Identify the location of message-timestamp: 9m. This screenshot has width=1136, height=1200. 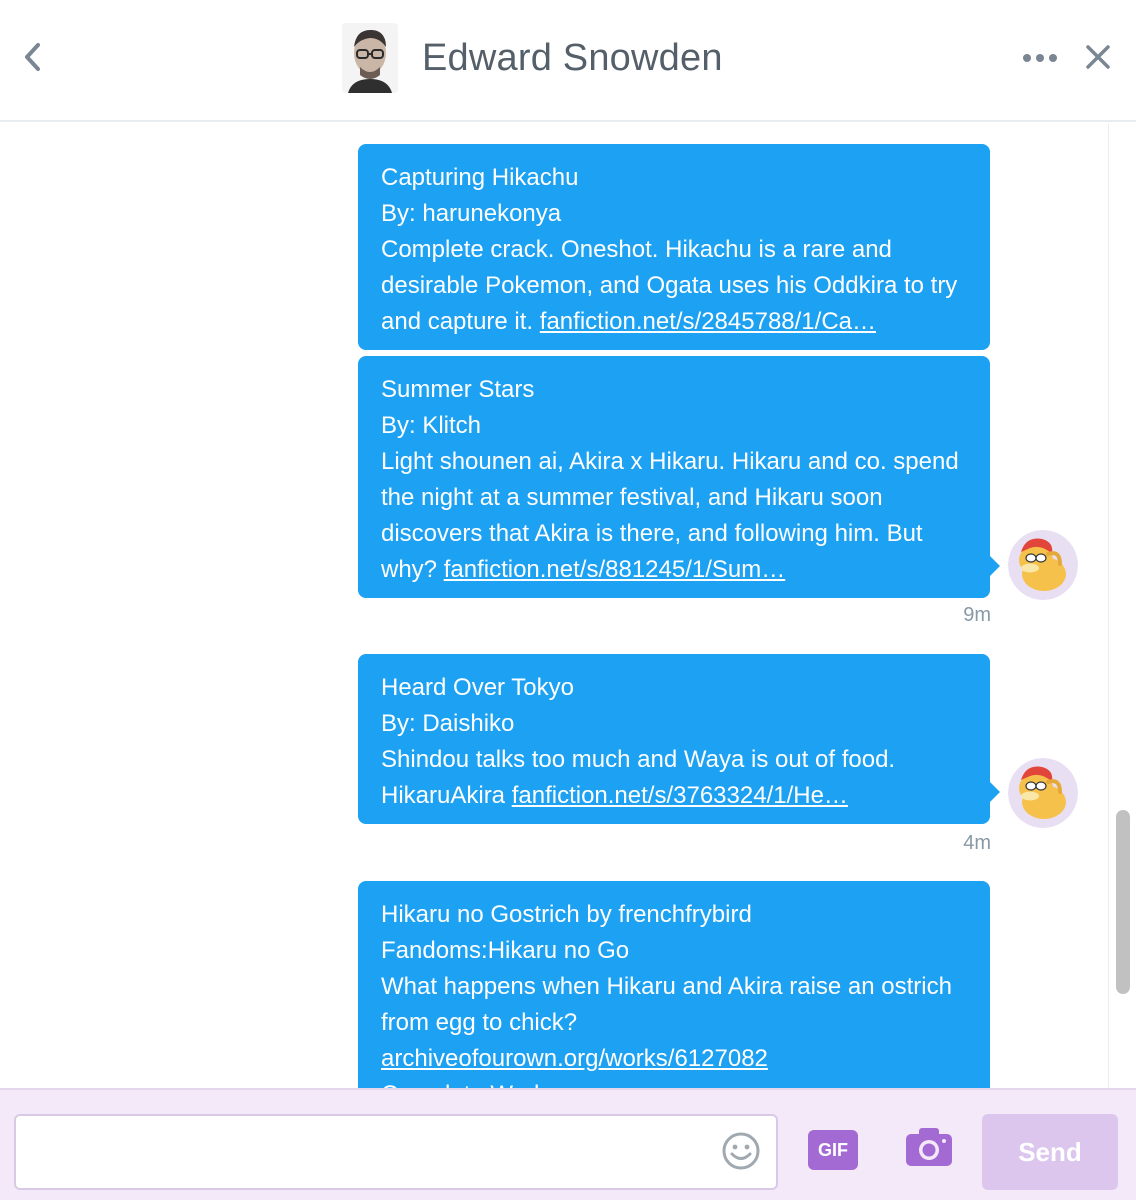
(977, 615).